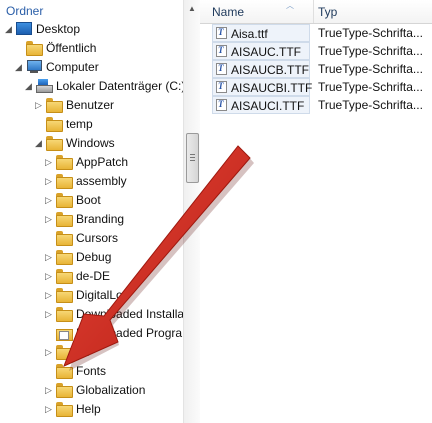 The image size is (432, 423). What do you see at coordinates (228, 12) in the screenshot?
I see `column-name-label: Name` at bounding box center [228, 12].